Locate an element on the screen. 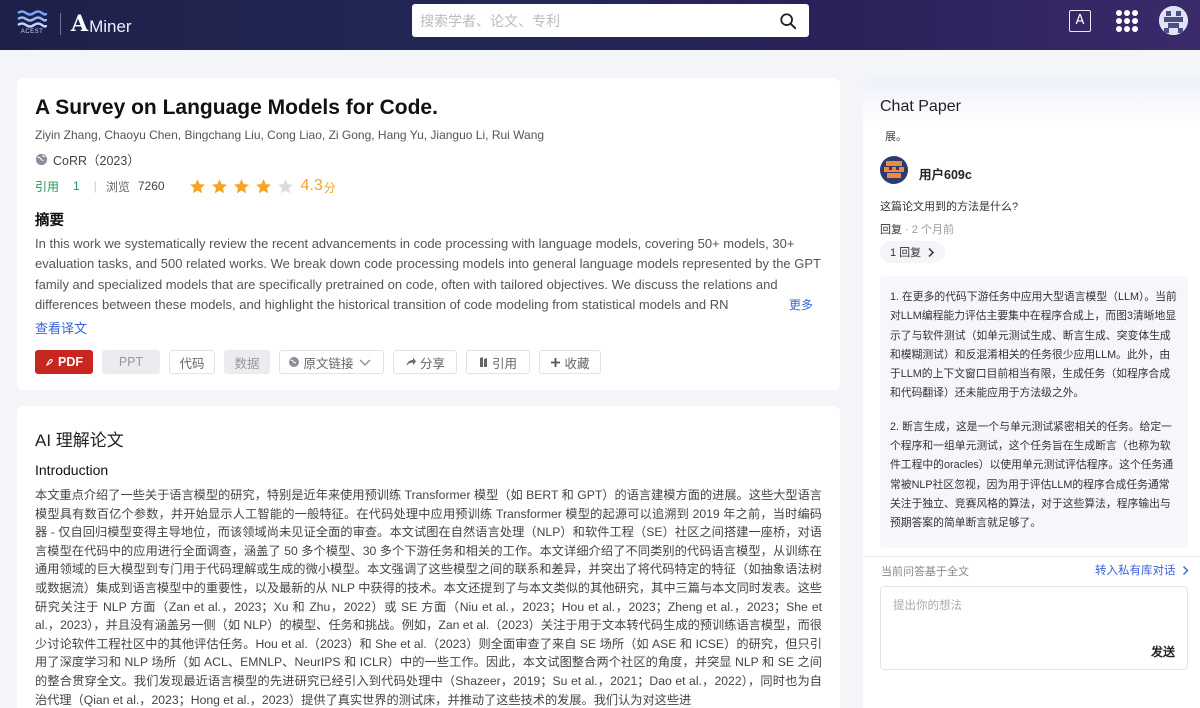  chat-title: Chat Paper is located at coordinates (920, 106).